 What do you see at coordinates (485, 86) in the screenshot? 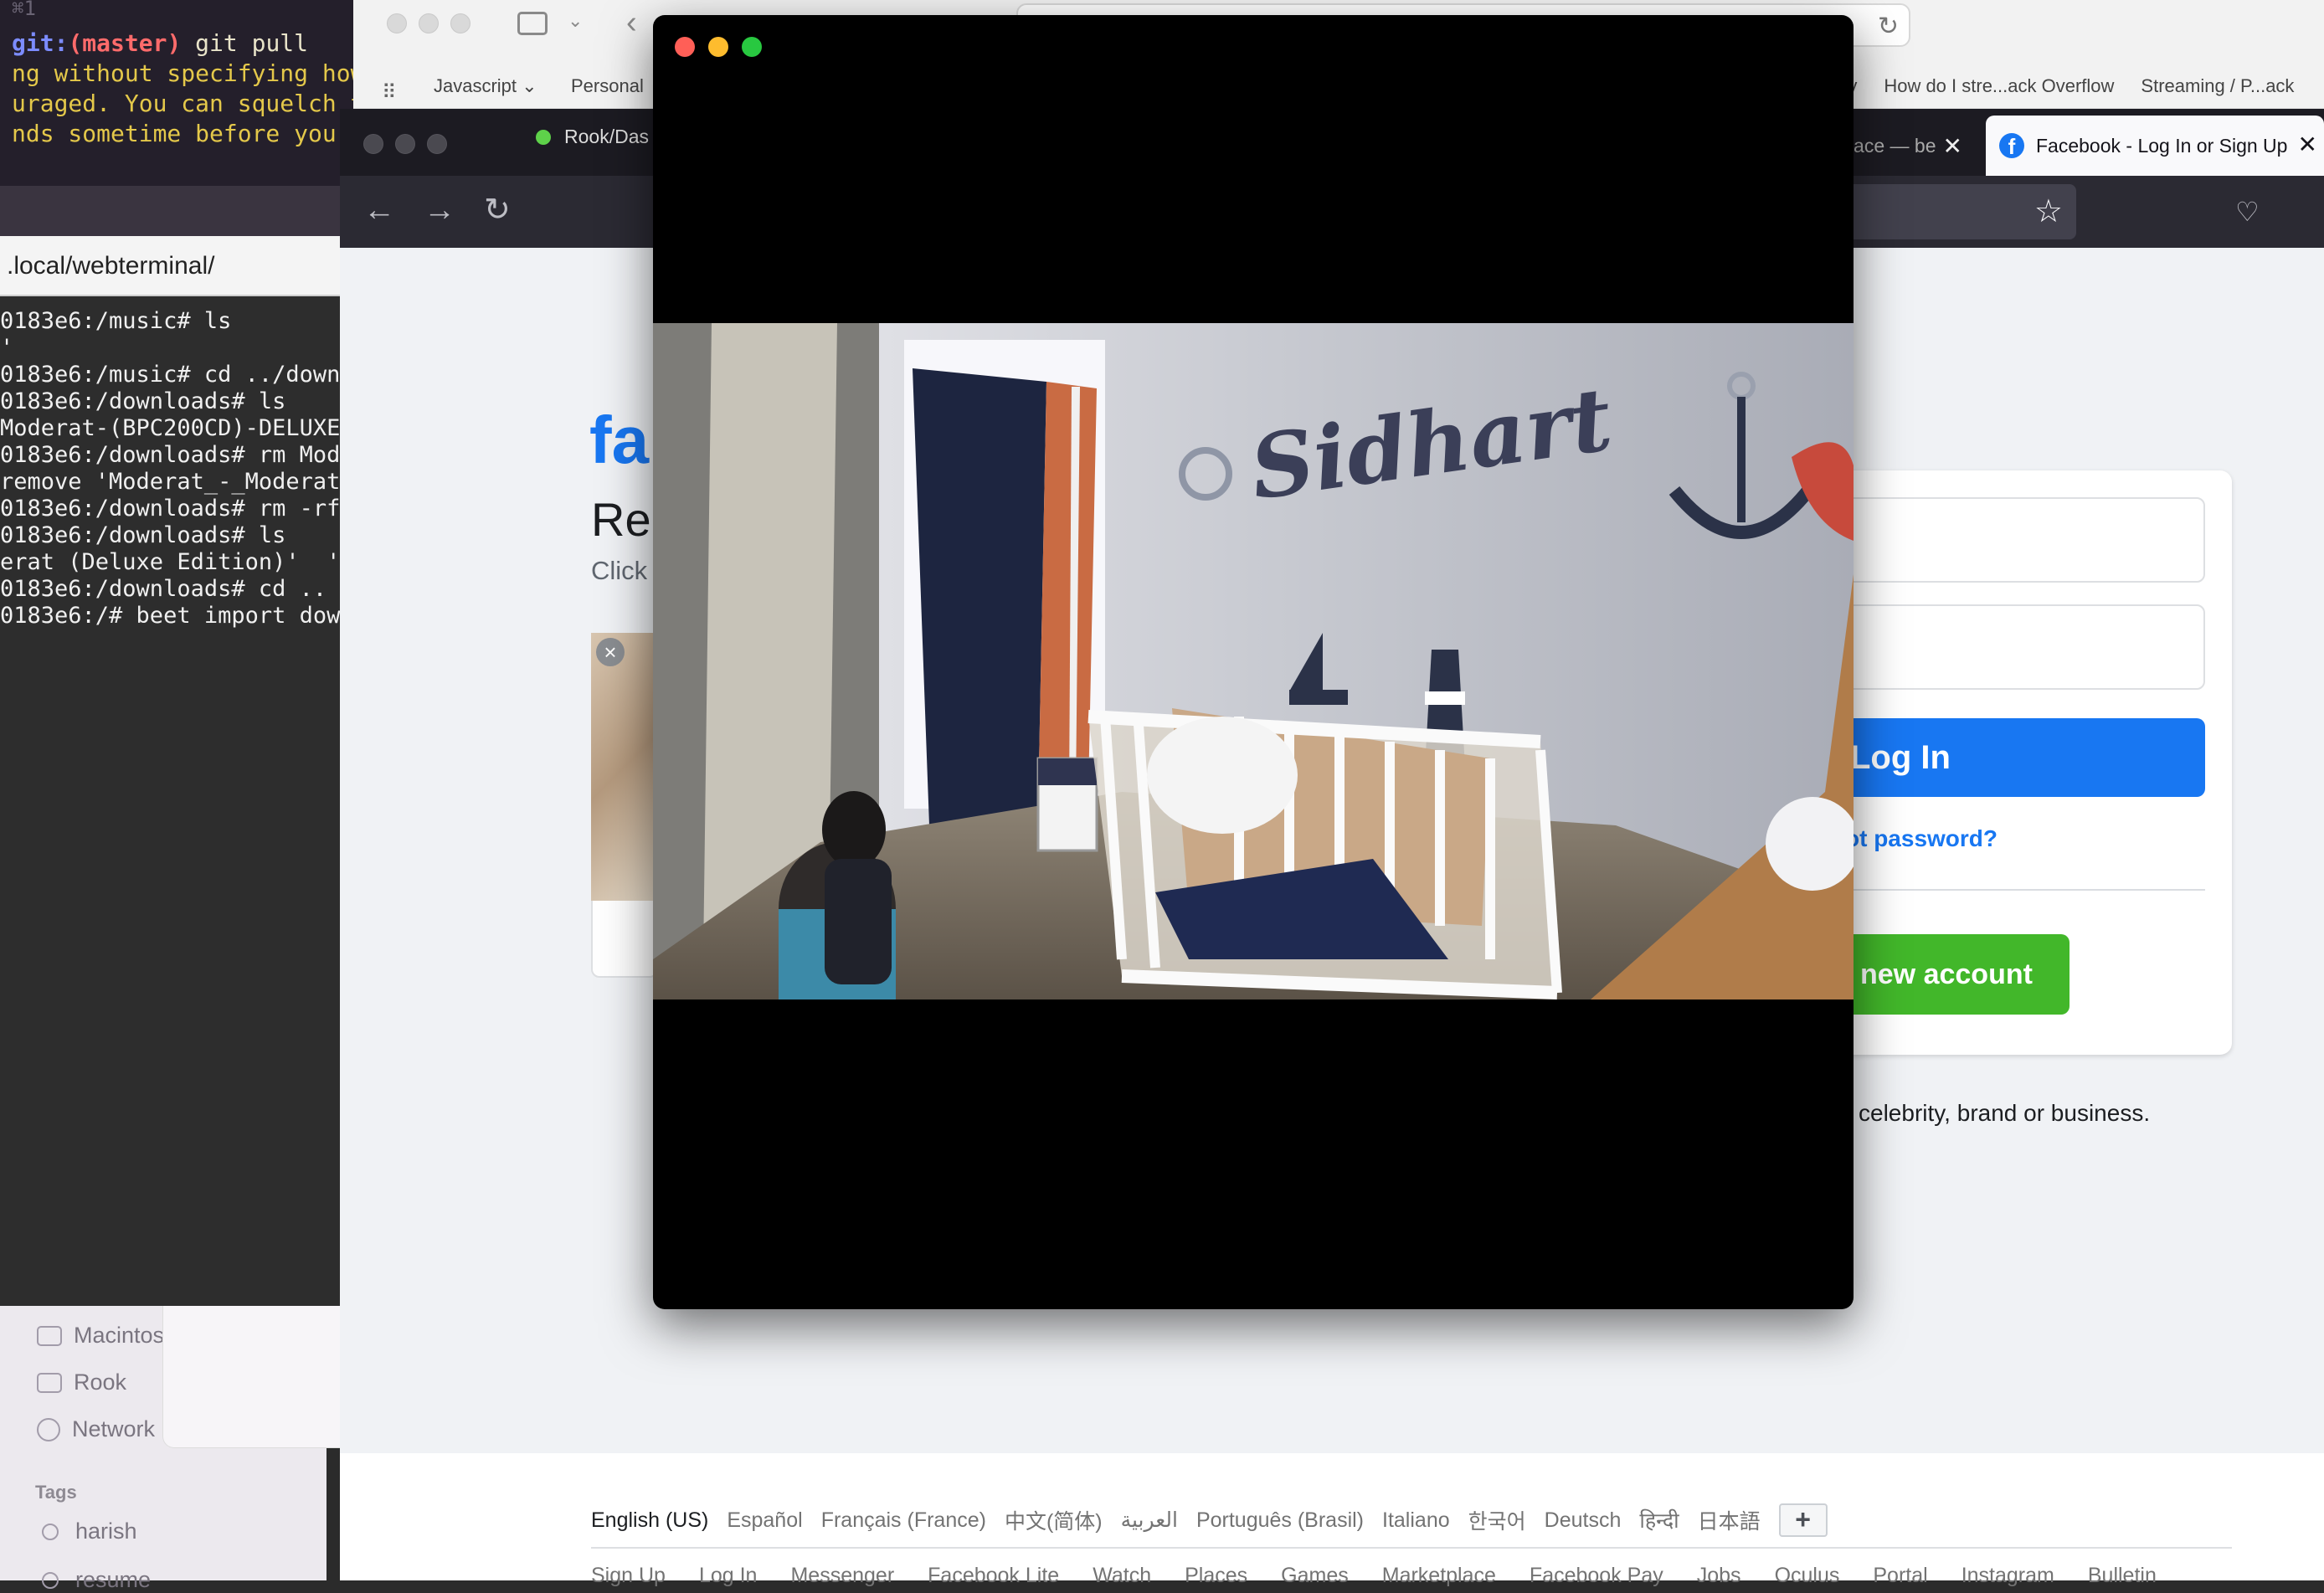
I see `bookmark-javascript: Javascript ⌄` at bounding box center [485, 86].